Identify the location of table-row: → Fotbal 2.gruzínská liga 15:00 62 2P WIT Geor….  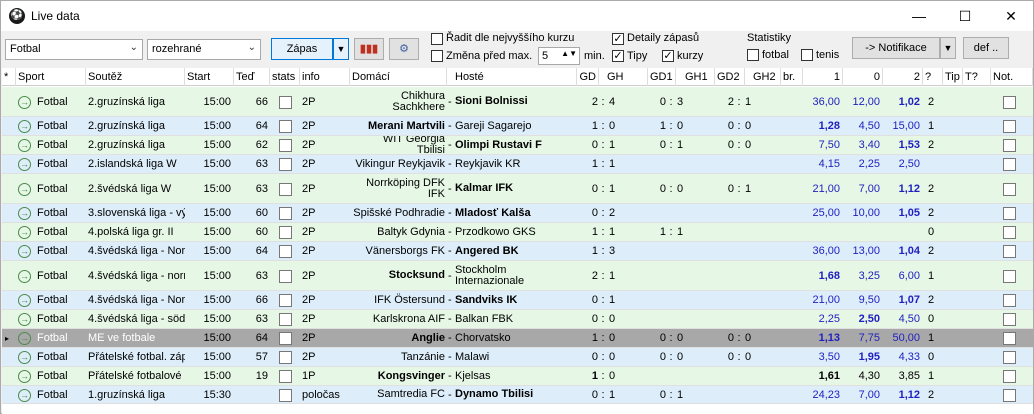
(517, 145).